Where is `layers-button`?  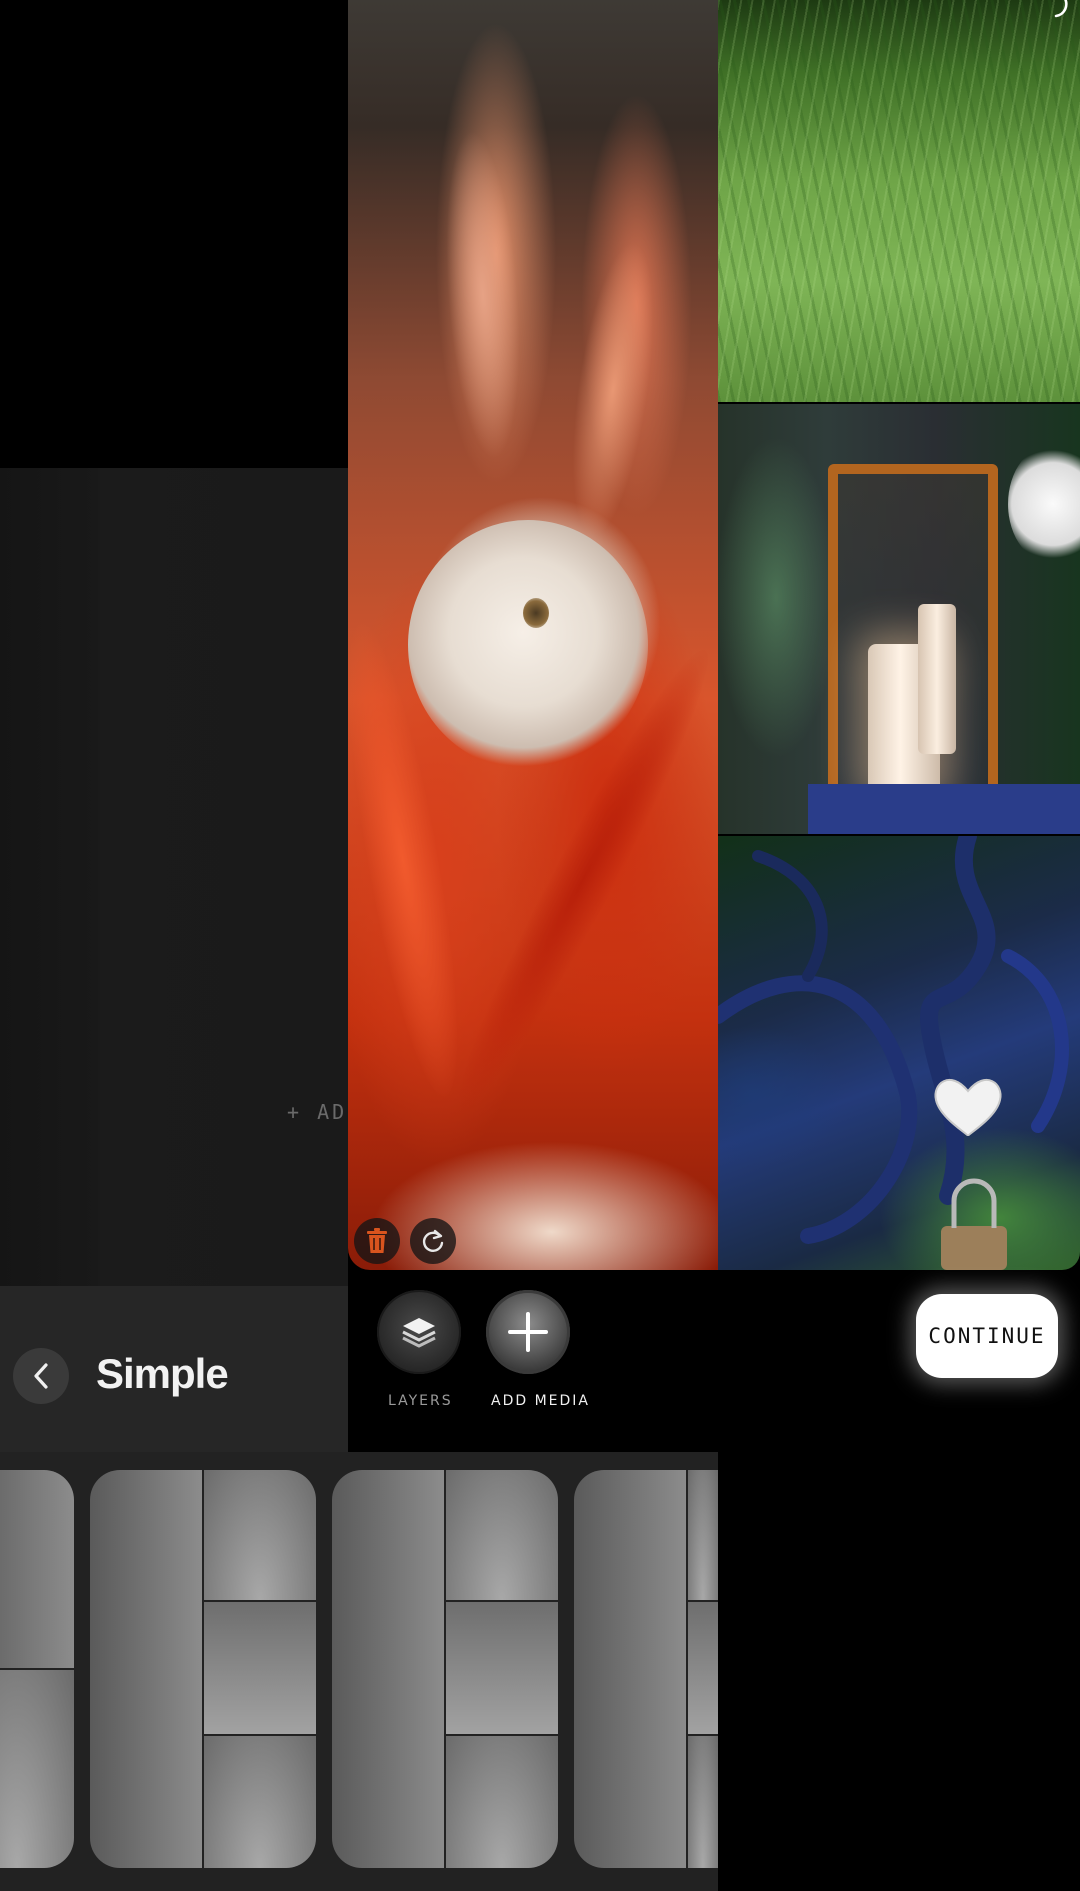 layers-button is located at coordinates (419, 1332).